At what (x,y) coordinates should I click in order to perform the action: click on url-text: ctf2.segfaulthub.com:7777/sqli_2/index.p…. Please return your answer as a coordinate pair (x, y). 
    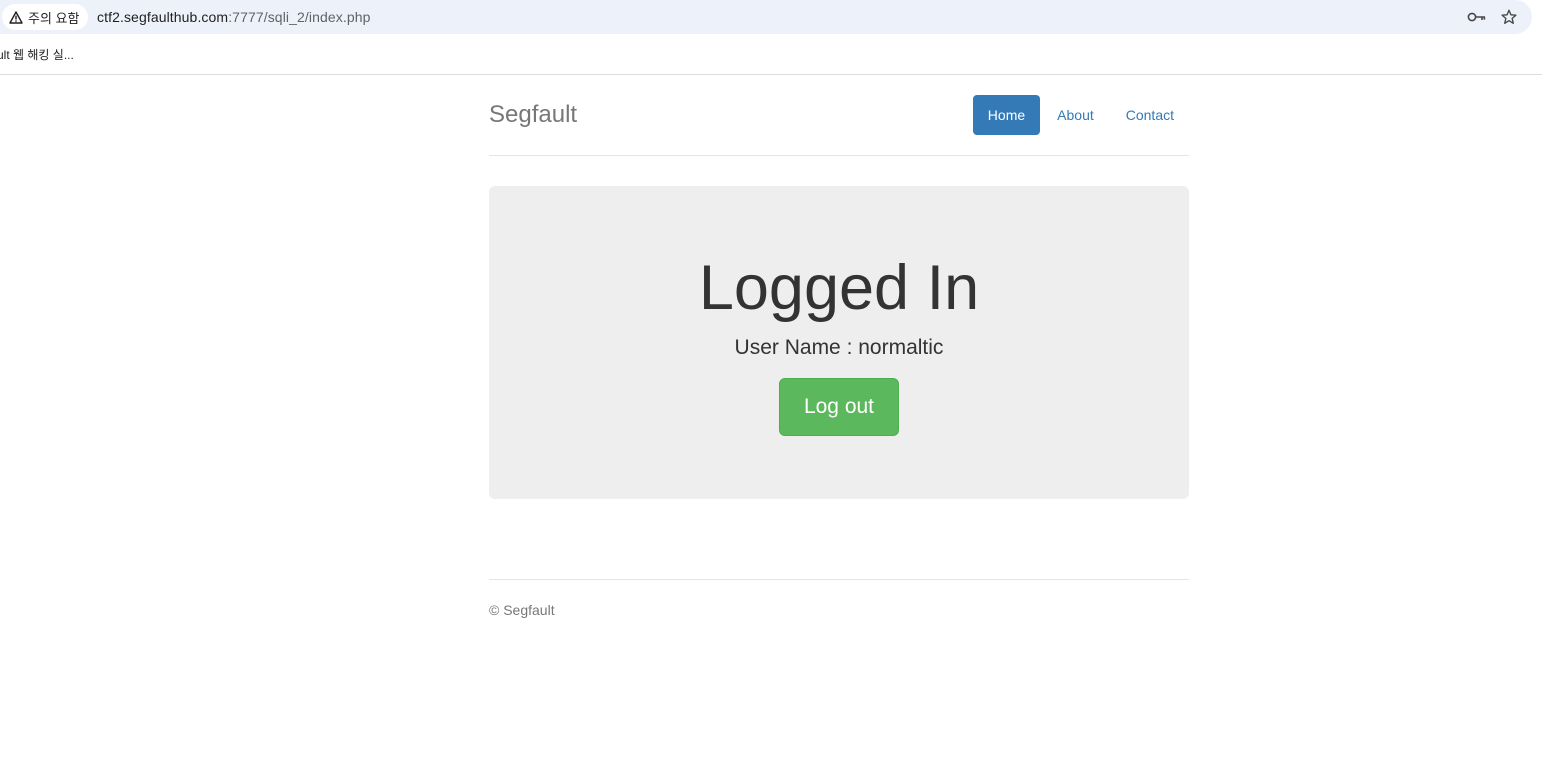
    Looking at the image, I should click on (234, 17).